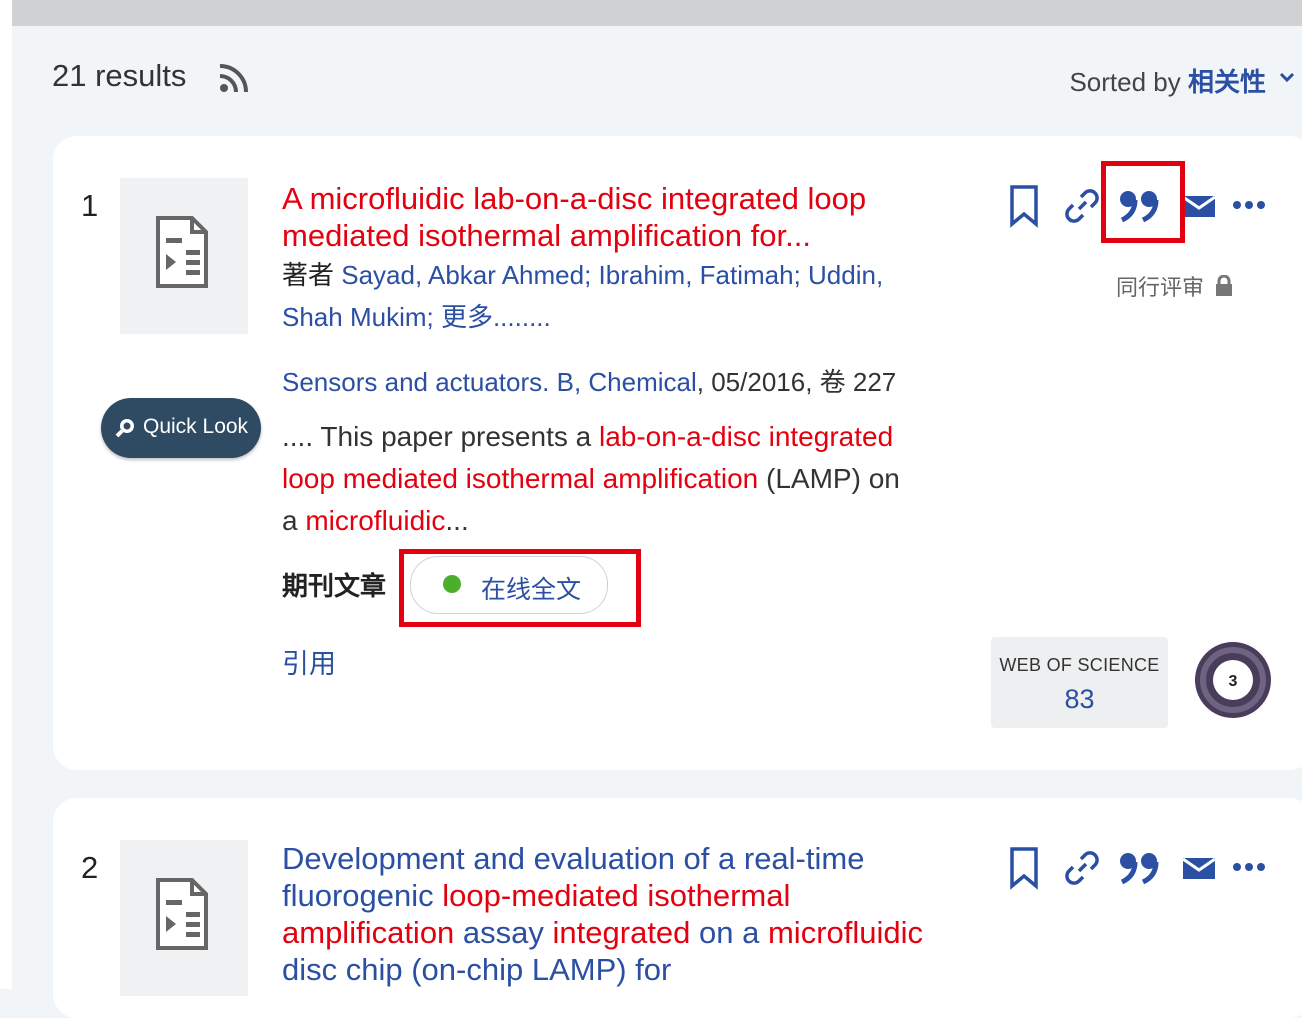 The width and height of the screenshot is (1302, 1018). I want to click on web-of-science-badge: WEB OF SCIENCE 83, so click(1079, 682).